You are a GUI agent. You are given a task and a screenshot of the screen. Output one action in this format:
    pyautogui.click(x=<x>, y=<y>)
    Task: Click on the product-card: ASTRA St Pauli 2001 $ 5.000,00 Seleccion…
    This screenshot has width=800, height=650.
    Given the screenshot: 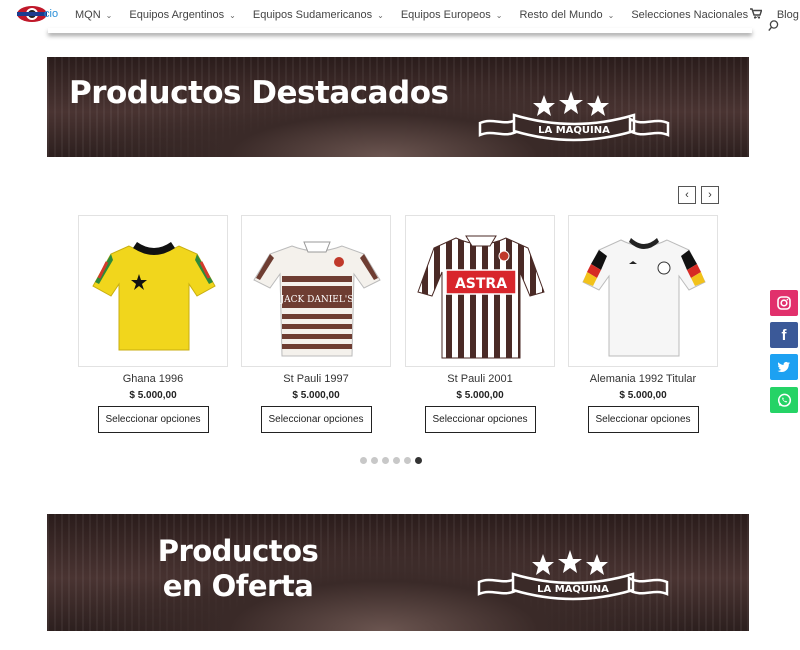 What is the action you would take?
    pyautogui.click(x=480, y=324)
    